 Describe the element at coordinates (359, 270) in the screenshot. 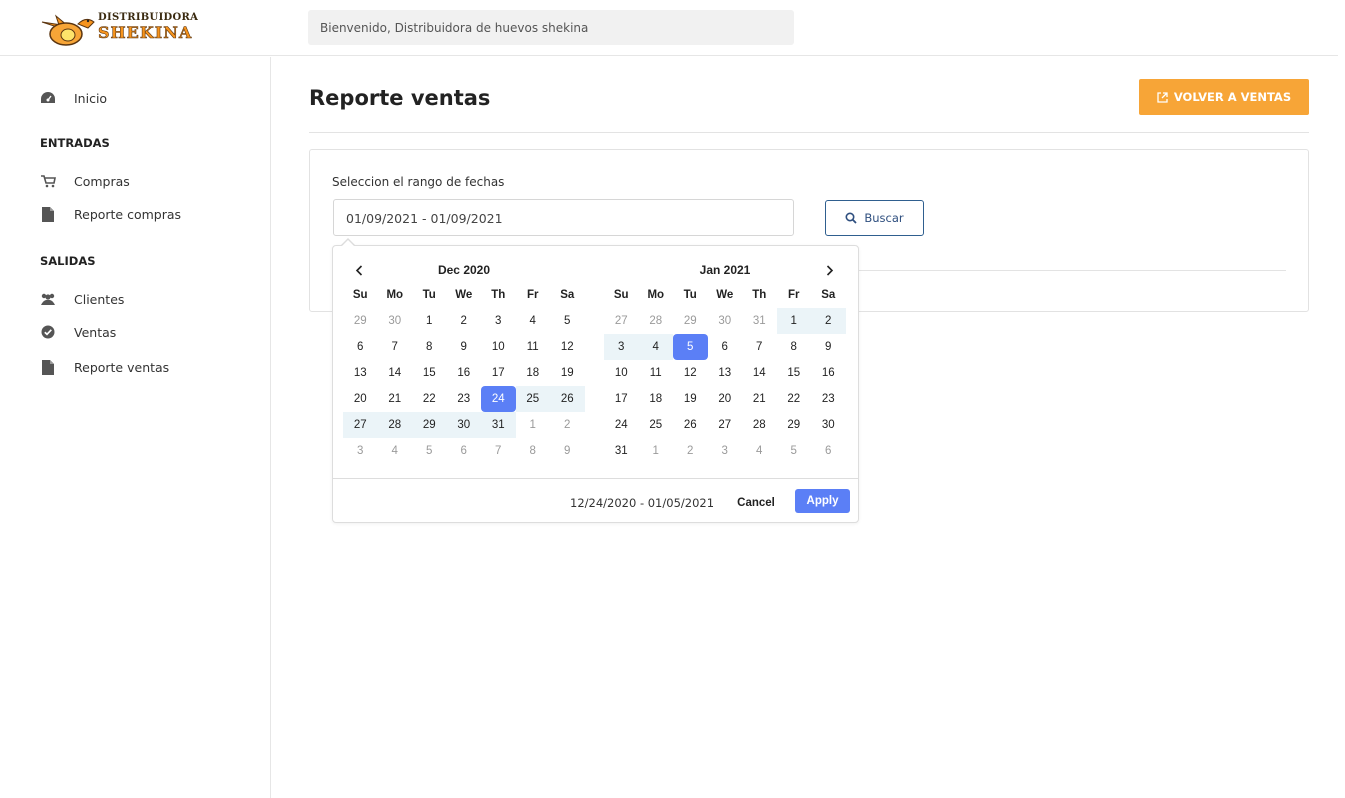

I see `prev-month-button` at that location.